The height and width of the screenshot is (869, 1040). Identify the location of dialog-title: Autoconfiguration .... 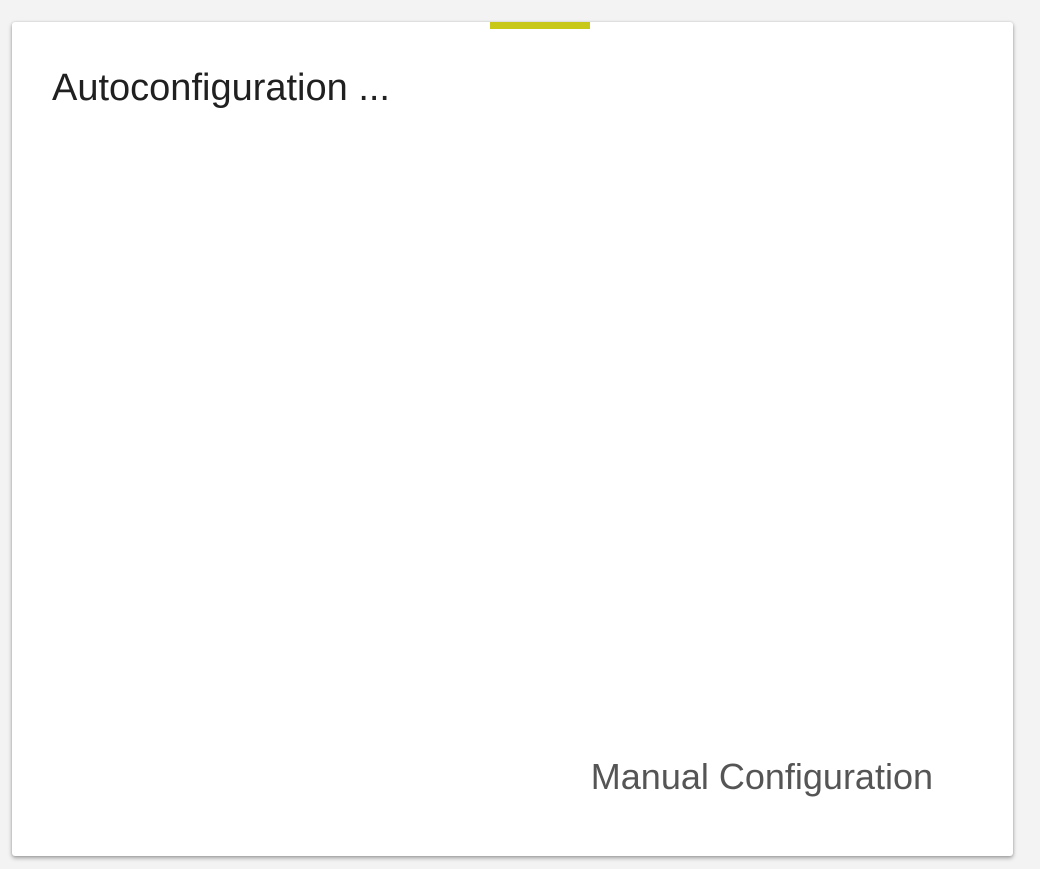
(221, 88).